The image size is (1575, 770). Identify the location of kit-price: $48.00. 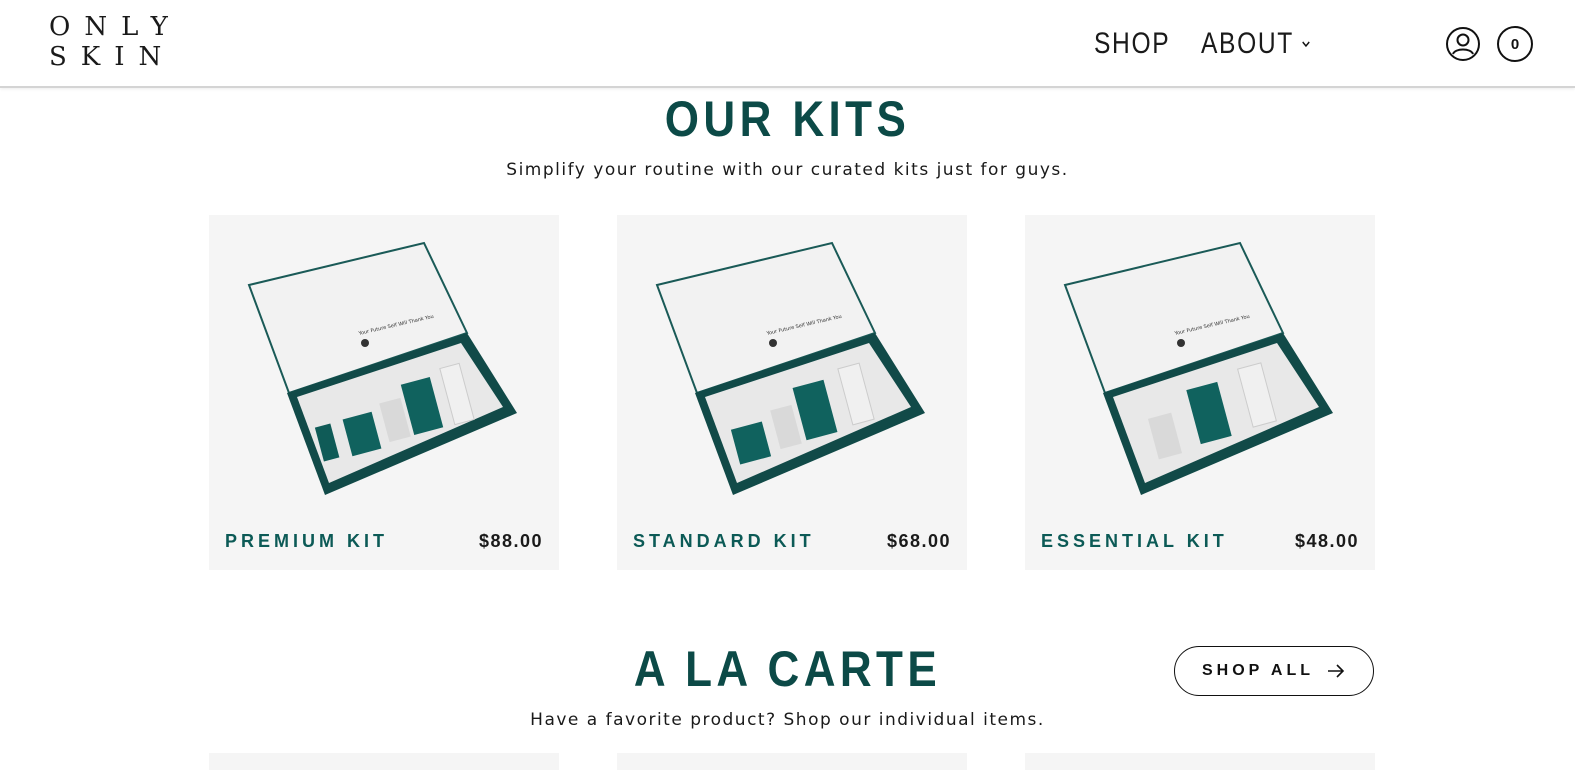
(1326, 541).